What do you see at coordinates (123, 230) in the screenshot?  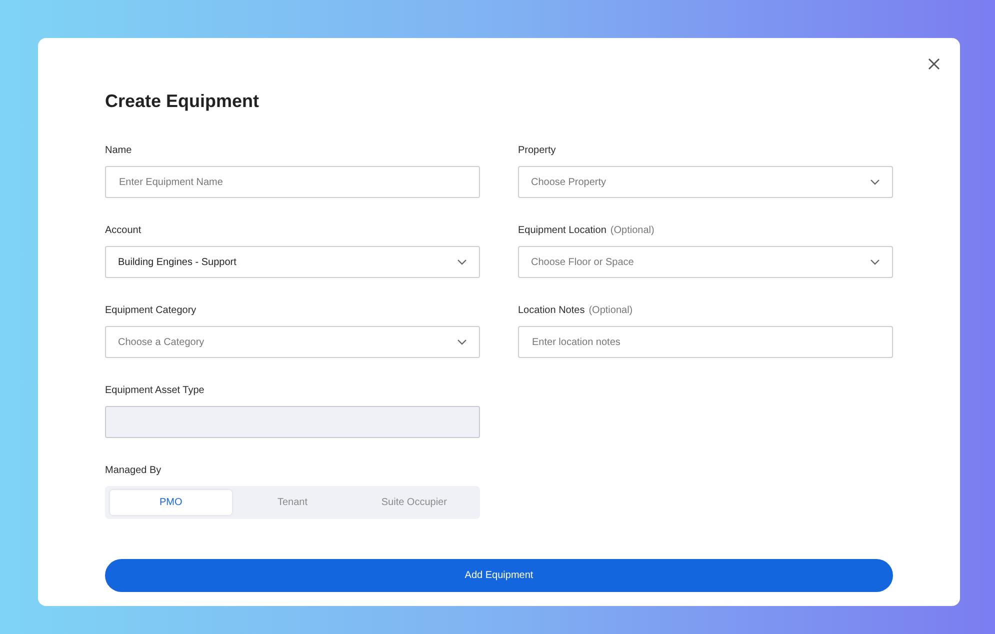 I see `field-label: Account` at bounding box center [123, 230].